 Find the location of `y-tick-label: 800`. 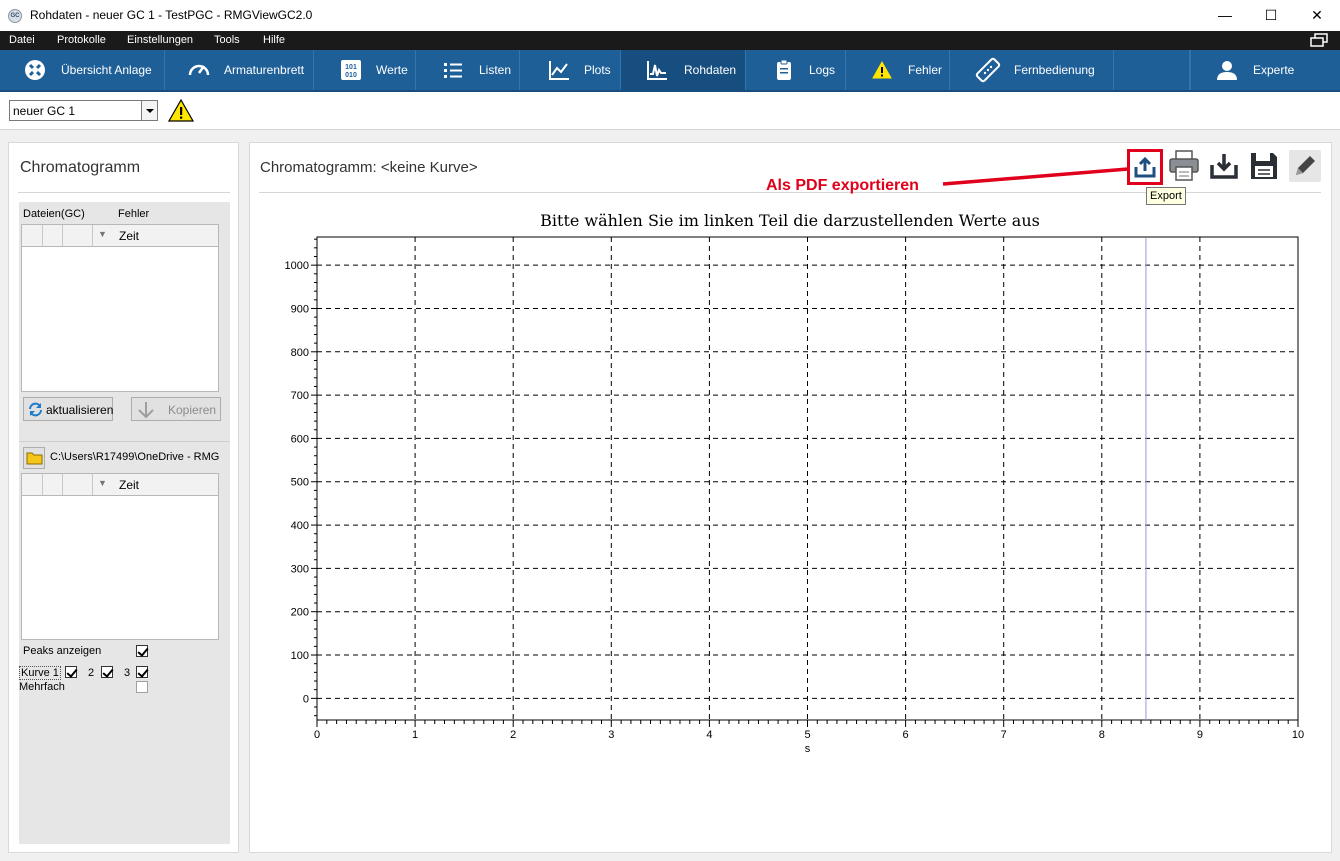

y-tick-label: 800 is located at coordinates (300, 353).